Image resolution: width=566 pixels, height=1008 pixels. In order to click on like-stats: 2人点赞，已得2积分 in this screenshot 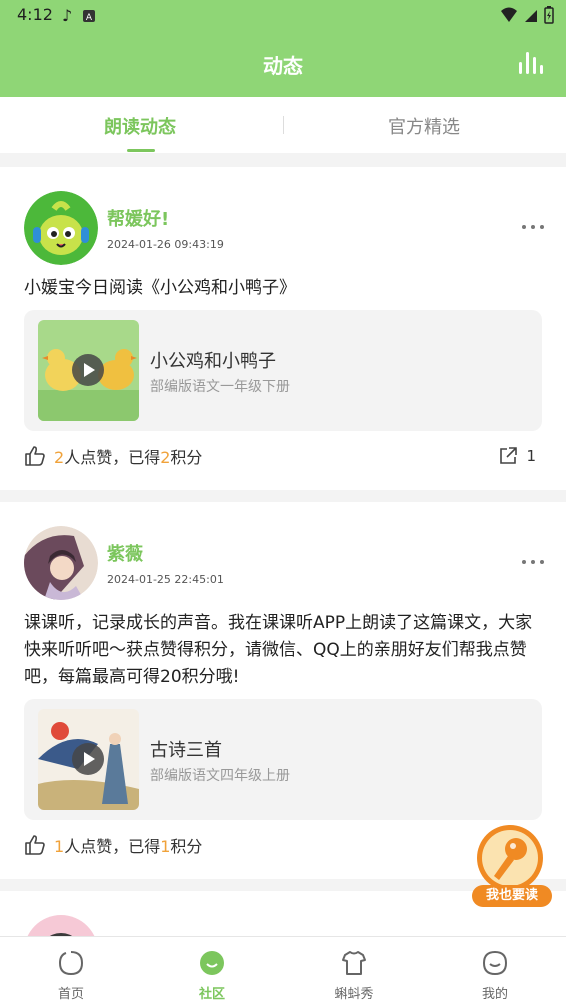, I will do `click(113, 456)`.